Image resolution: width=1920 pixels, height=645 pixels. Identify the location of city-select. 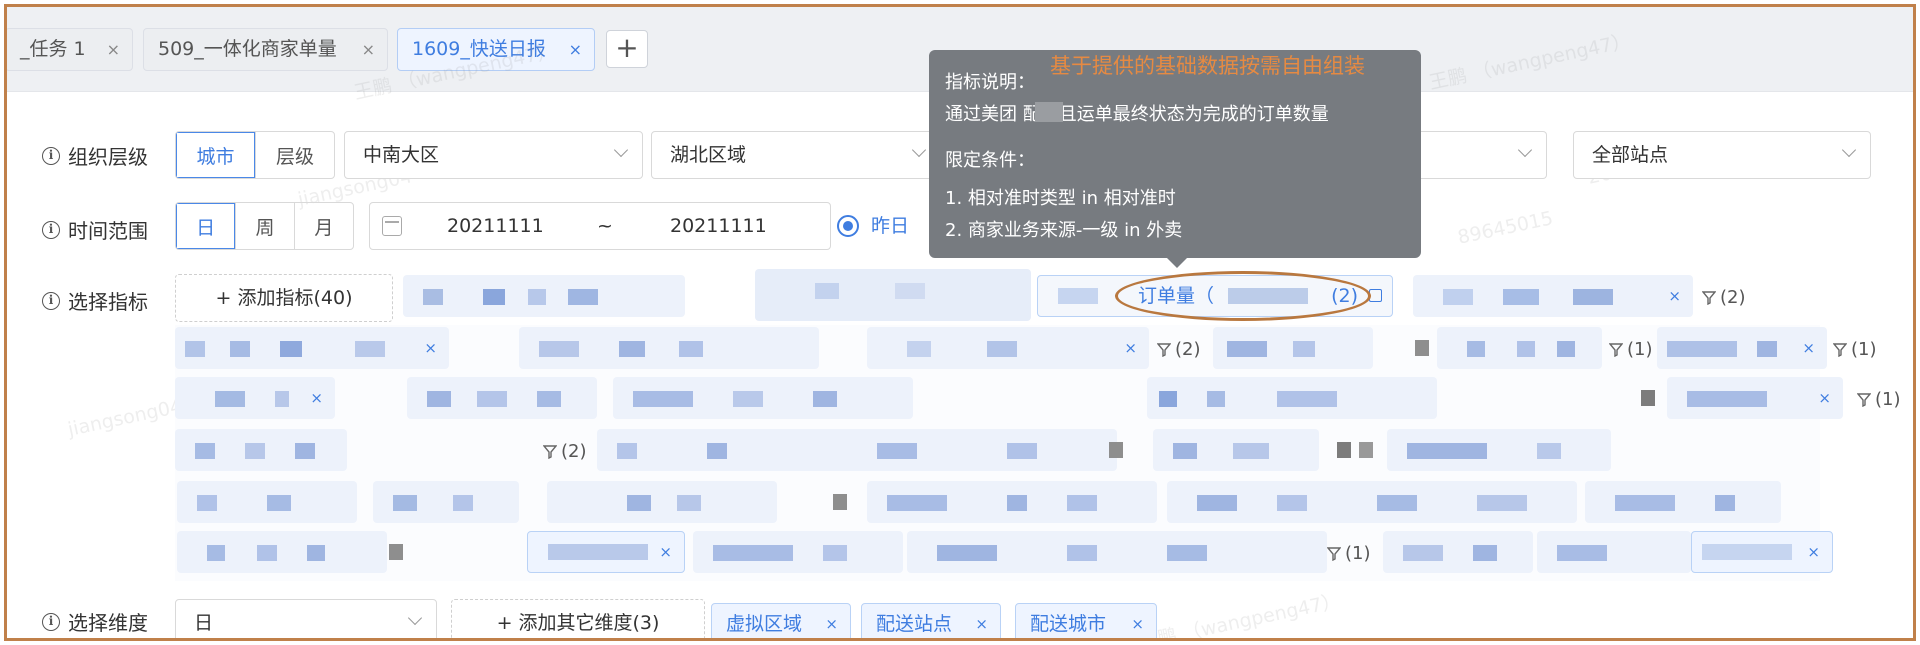
(1484, 155).